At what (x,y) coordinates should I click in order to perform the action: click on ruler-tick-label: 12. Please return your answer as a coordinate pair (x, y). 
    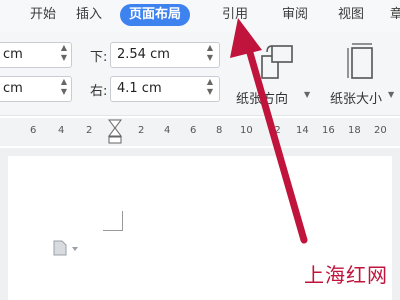
    Looking at the image, I should click on (274, 130).